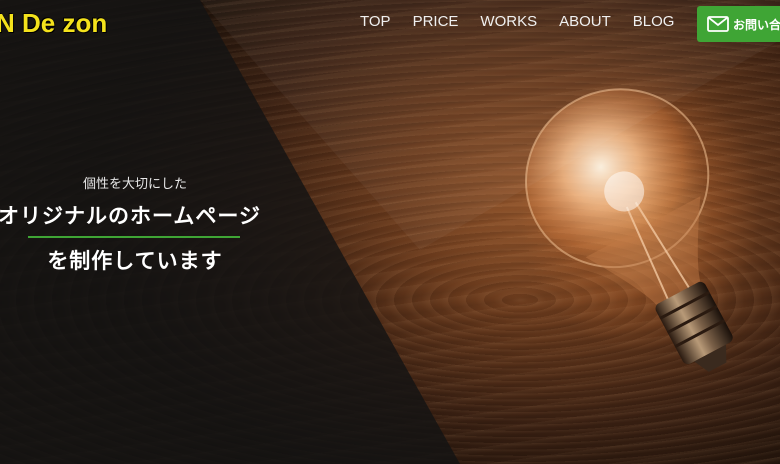 The image size is (780, 464). What do you see at coordinates (718, 24) in the screenshot?
I see `mail-icon` at bounding box center [718, 24].